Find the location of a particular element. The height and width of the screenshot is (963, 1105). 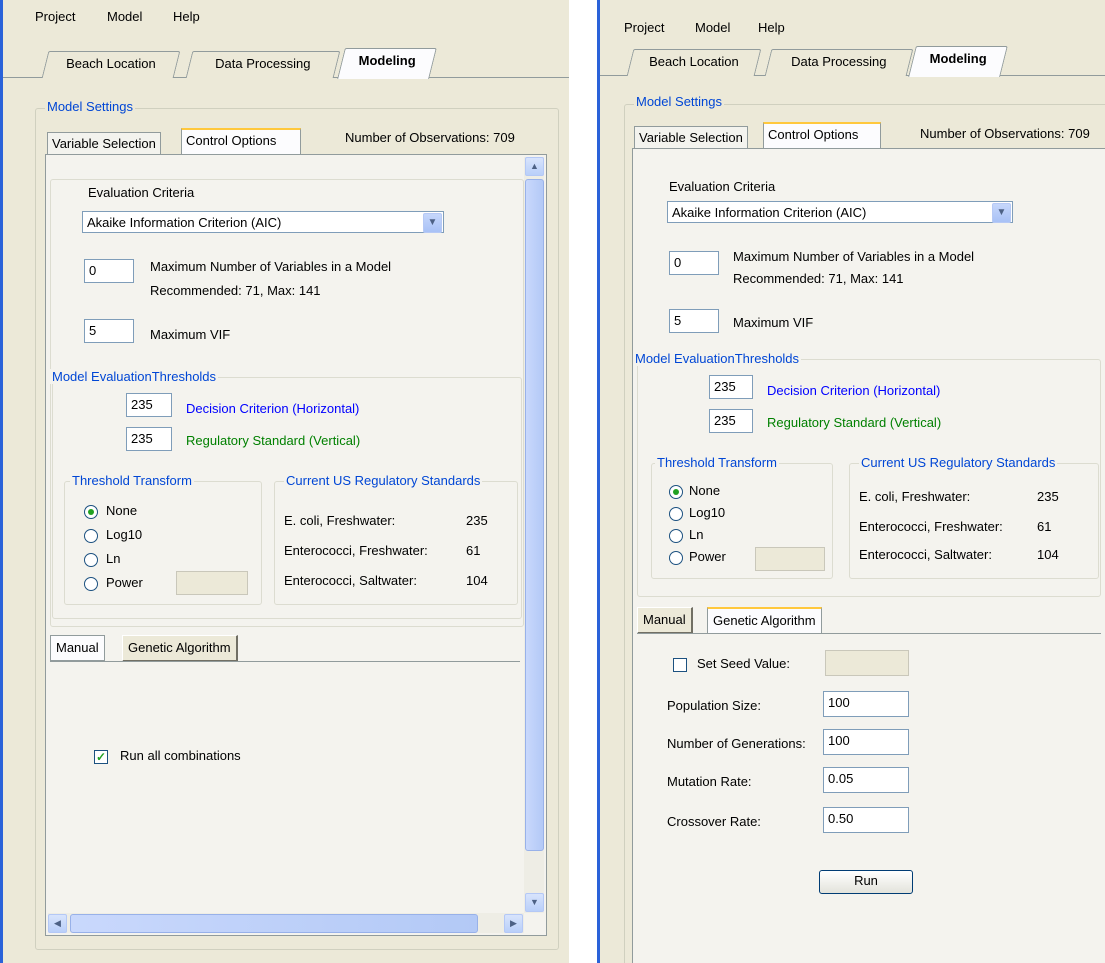

radio-log10-label: Log10 is located at coordinates (124, 534).